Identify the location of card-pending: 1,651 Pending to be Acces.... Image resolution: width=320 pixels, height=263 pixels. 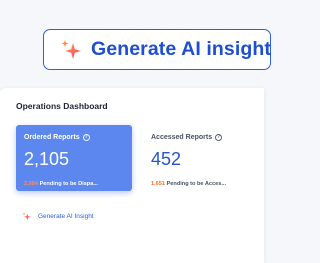
(206, 184).